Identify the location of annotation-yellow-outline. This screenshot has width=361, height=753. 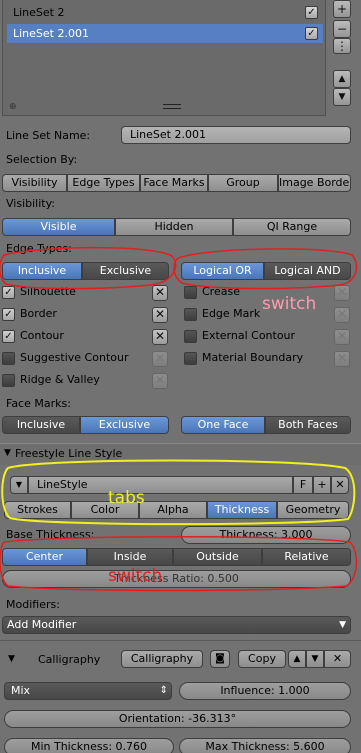
(178, 492).